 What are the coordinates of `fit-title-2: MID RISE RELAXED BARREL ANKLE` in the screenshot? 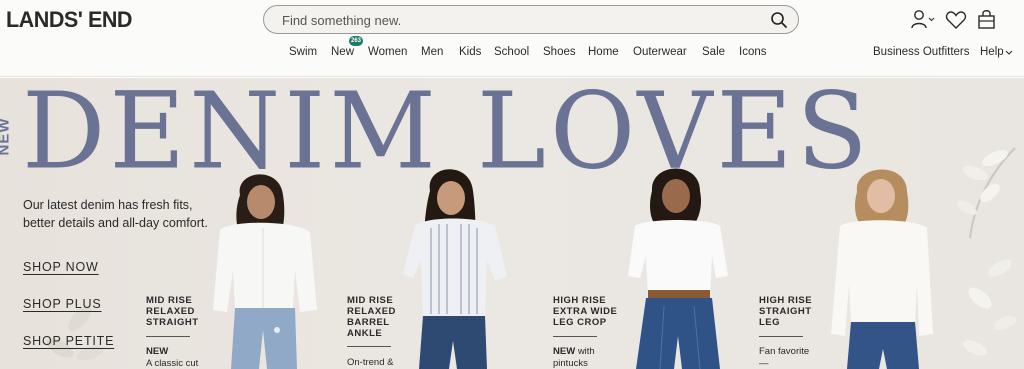 It's located at (371, 317).